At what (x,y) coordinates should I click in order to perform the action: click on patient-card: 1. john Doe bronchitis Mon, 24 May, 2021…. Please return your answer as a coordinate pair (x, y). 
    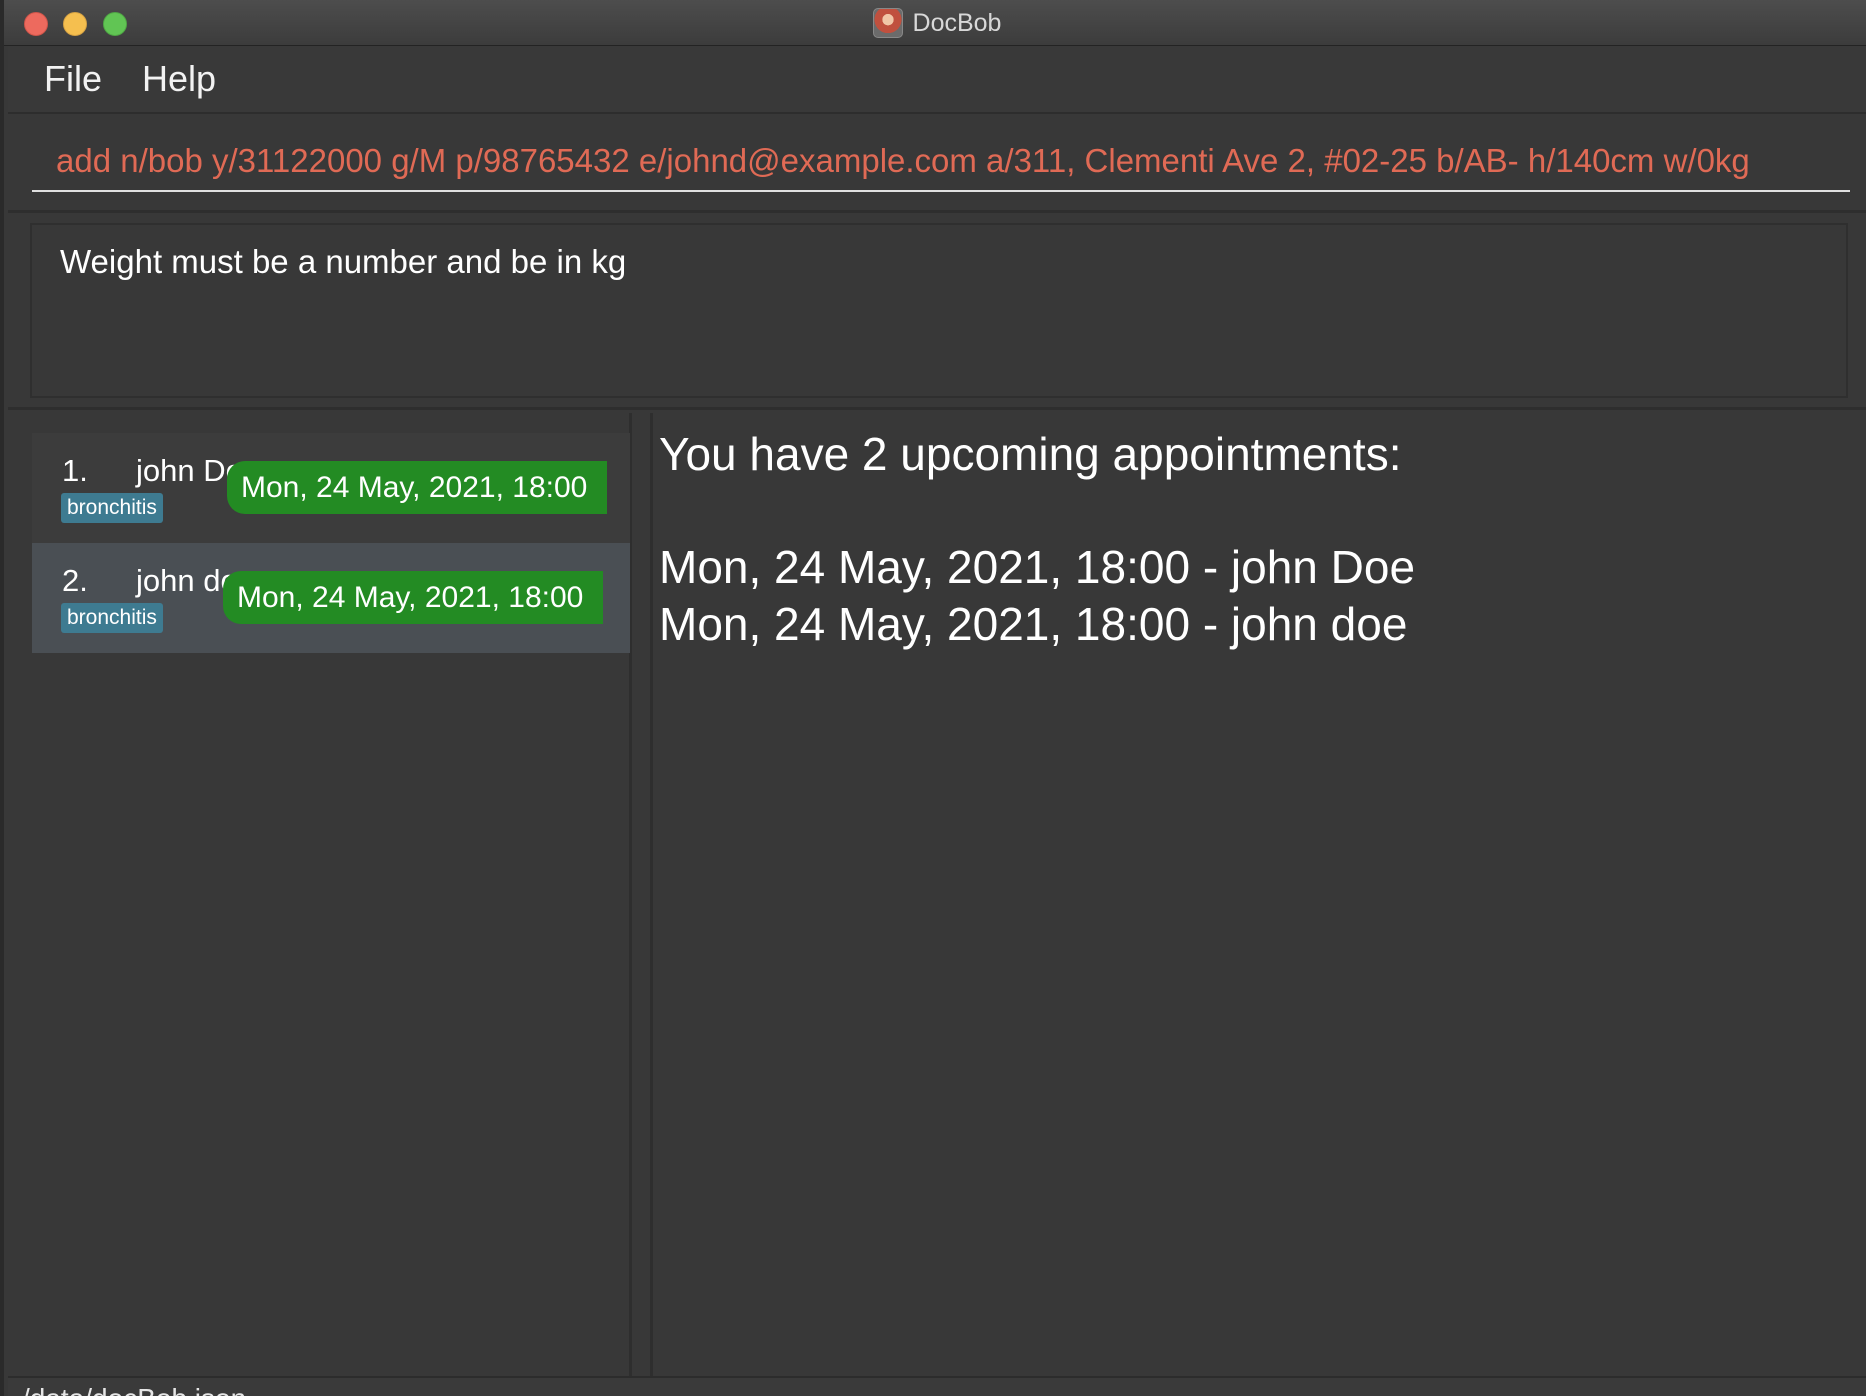
    Looking at the image, I should click on (331, 488).